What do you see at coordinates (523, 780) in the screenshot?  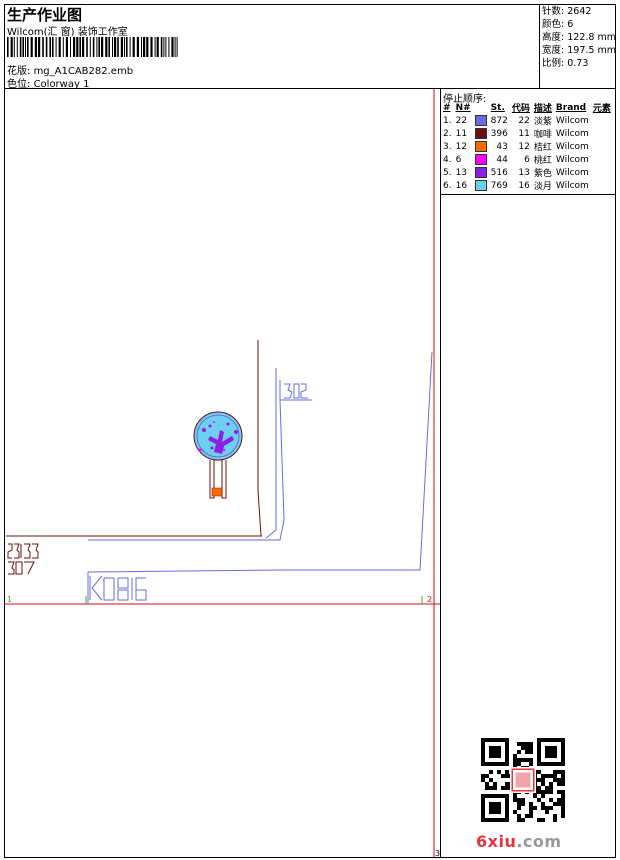 I see `qr-code` at bounding box center [523, 780].